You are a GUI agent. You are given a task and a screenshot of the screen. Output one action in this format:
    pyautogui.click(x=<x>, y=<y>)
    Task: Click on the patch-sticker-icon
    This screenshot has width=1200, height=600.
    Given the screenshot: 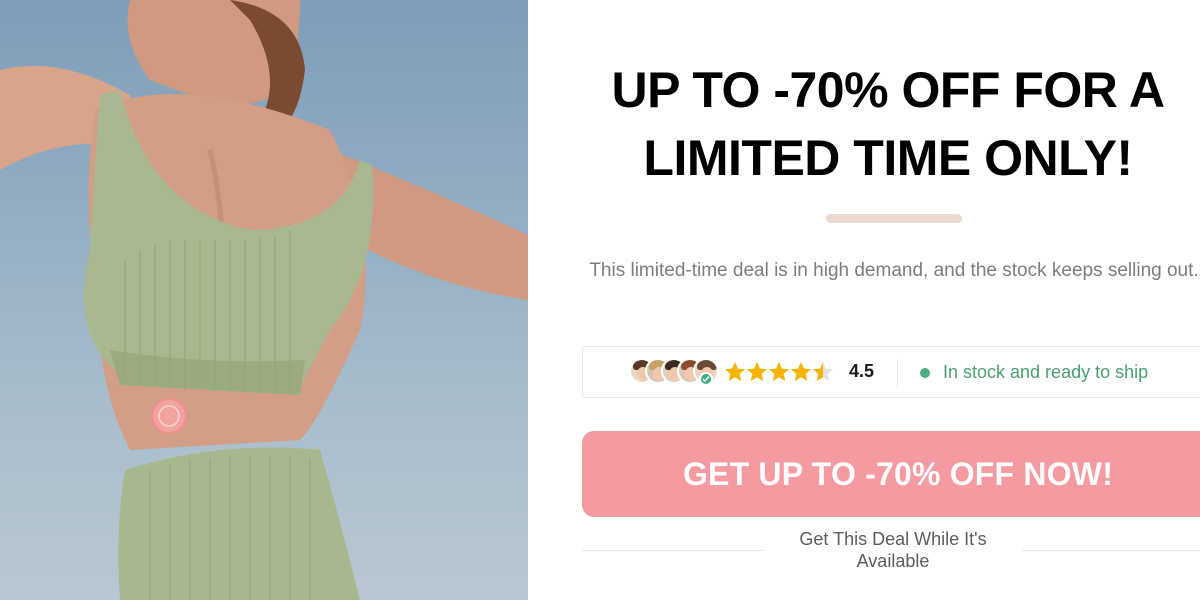 What is the action you would take?
    pyautogui.click(x=169, y=416)
    